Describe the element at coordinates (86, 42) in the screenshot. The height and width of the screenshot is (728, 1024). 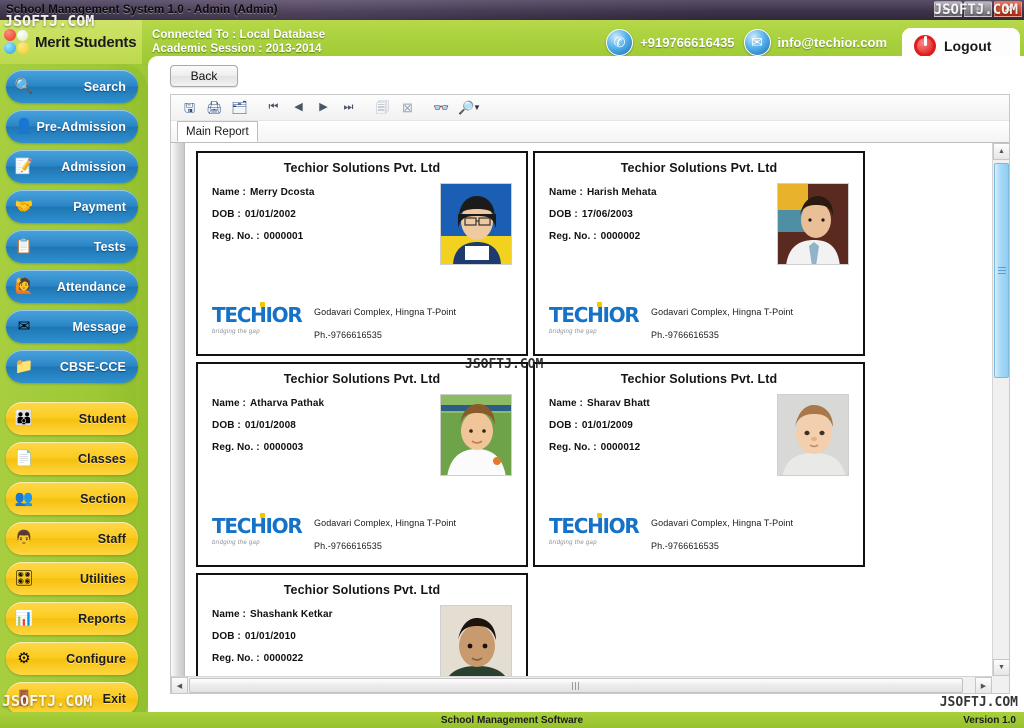
I see `brand-name: Merit Students` at that location.